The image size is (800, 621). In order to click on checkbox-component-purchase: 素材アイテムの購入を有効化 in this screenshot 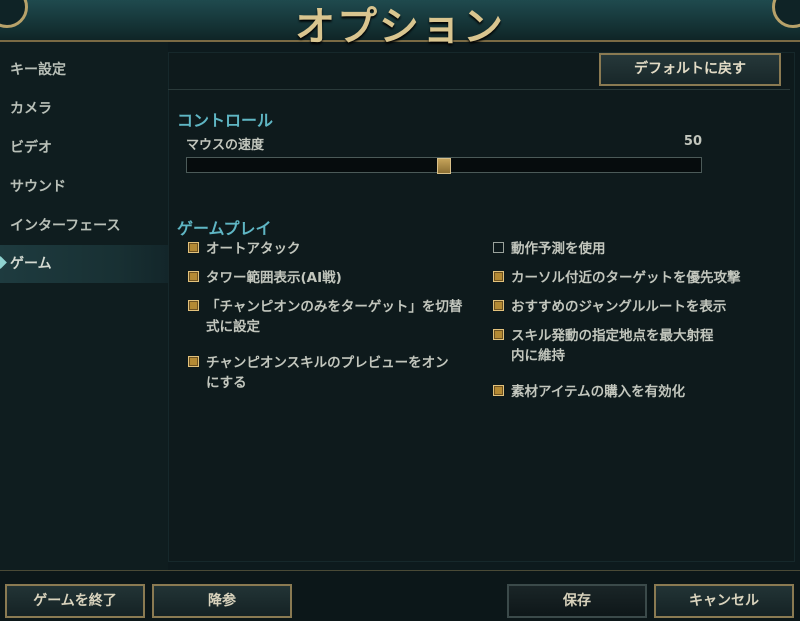, I will do `click(638, 392)`.